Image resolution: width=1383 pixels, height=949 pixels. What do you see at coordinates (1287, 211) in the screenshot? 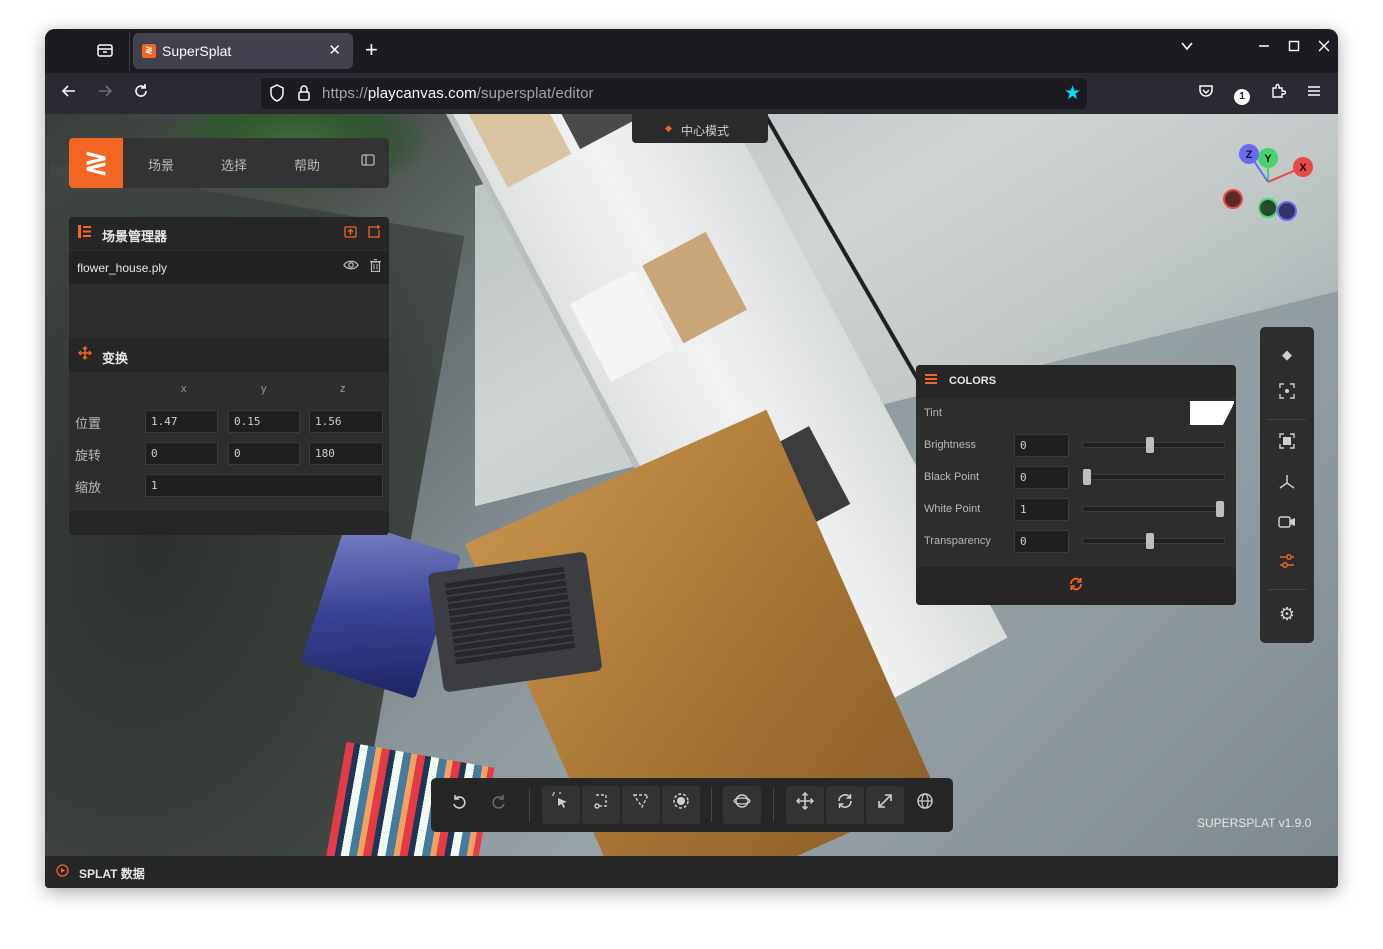
I see `gizmo-neg-z-handle` at bounding box center [1287, 211].